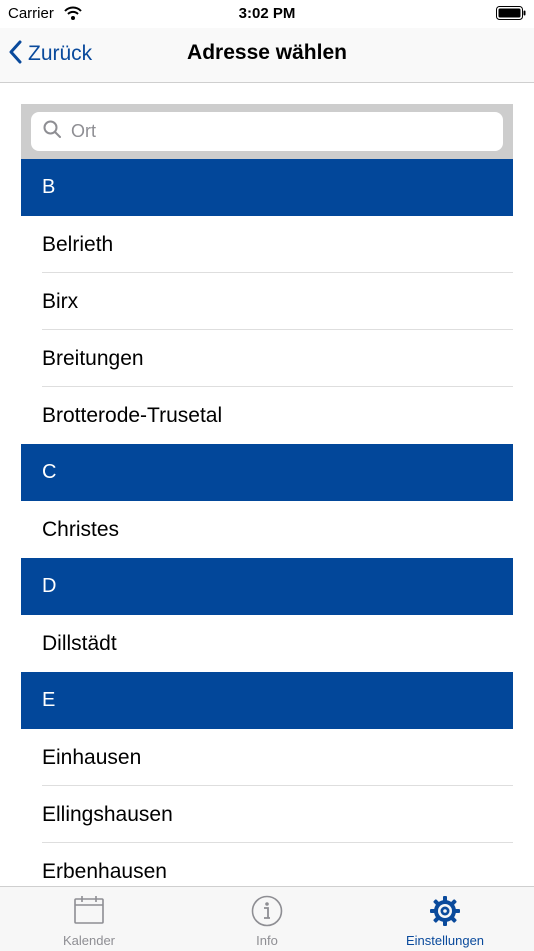 The width and height of the screenshot is (534, 951). I want to click on section-header-e: E, so click(267, 700).